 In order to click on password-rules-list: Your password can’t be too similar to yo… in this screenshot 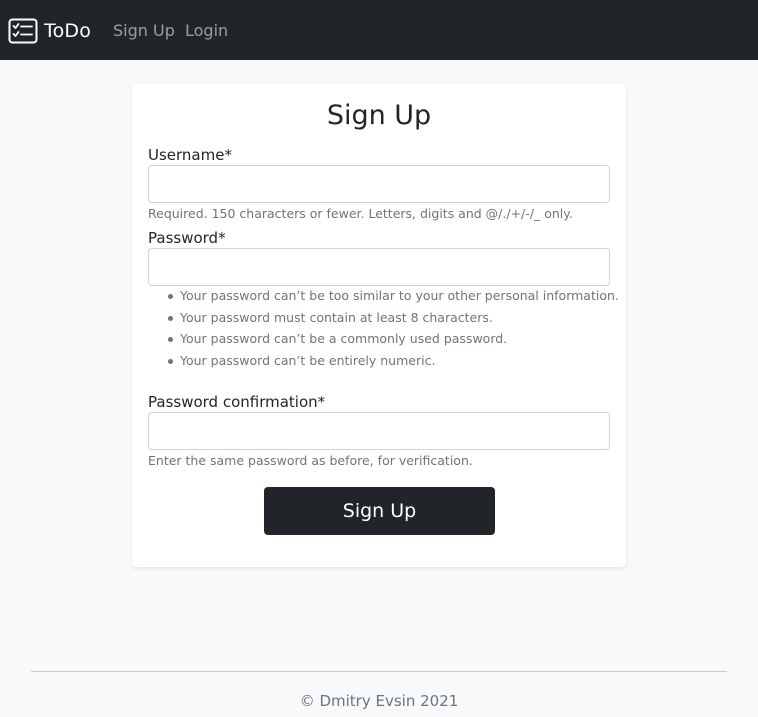, I will do `click(391, 331)`.